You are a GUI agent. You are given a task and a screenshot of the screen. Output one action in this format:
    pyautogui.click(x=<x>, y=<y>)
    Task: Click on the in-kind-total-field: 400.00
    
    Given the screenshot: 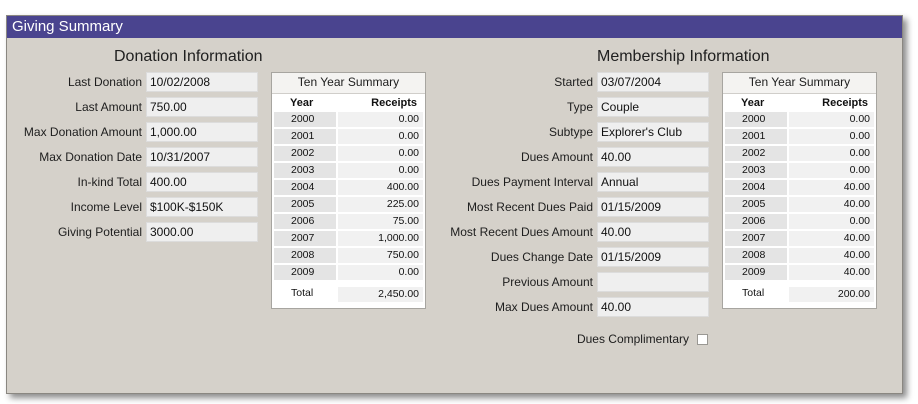 What is the action you would take?
    pyautogui.click(x=202, y=182)
    